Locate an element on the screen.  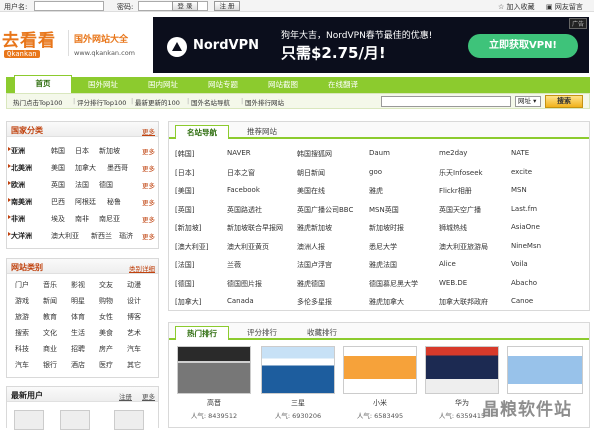
category-link: 美食 is located at coordinates (106, 333).